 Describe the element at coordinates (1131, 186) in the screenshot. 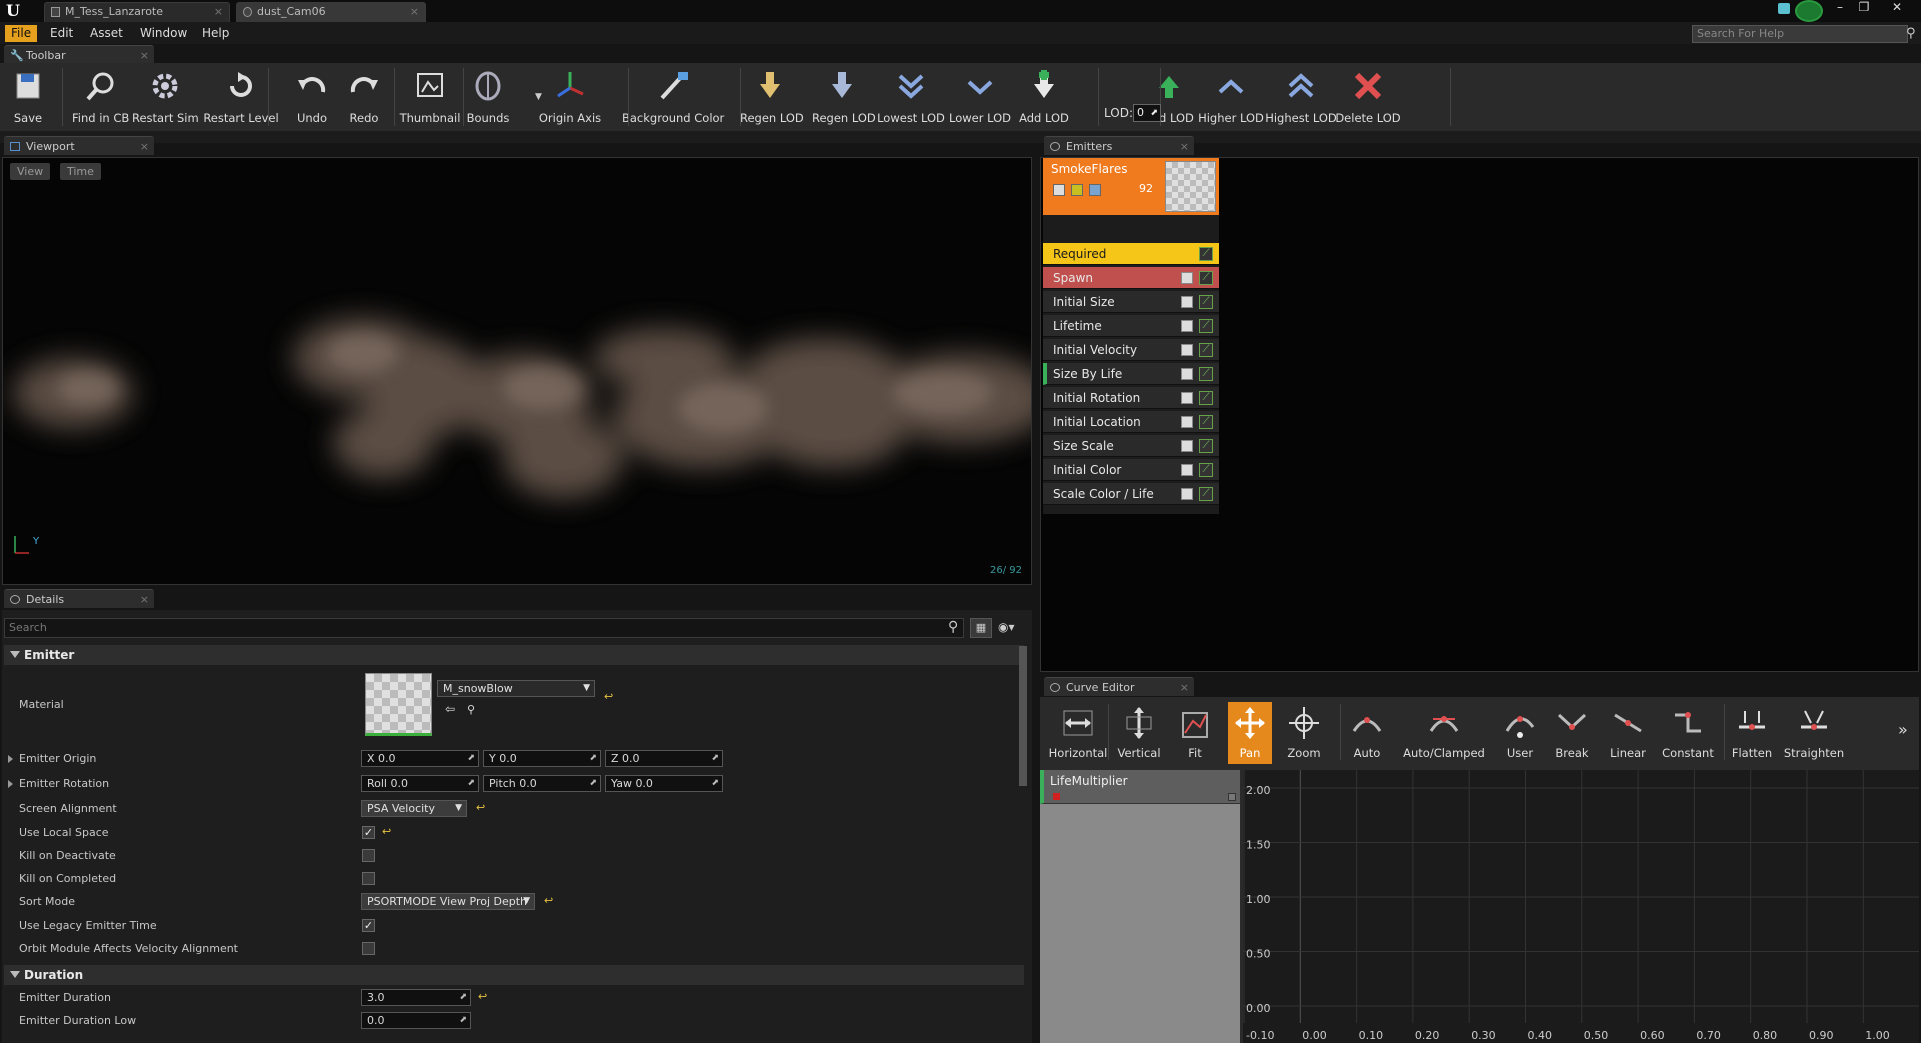

I see `emitter-header-smokeflares: SmokeFlares 92` at that location.